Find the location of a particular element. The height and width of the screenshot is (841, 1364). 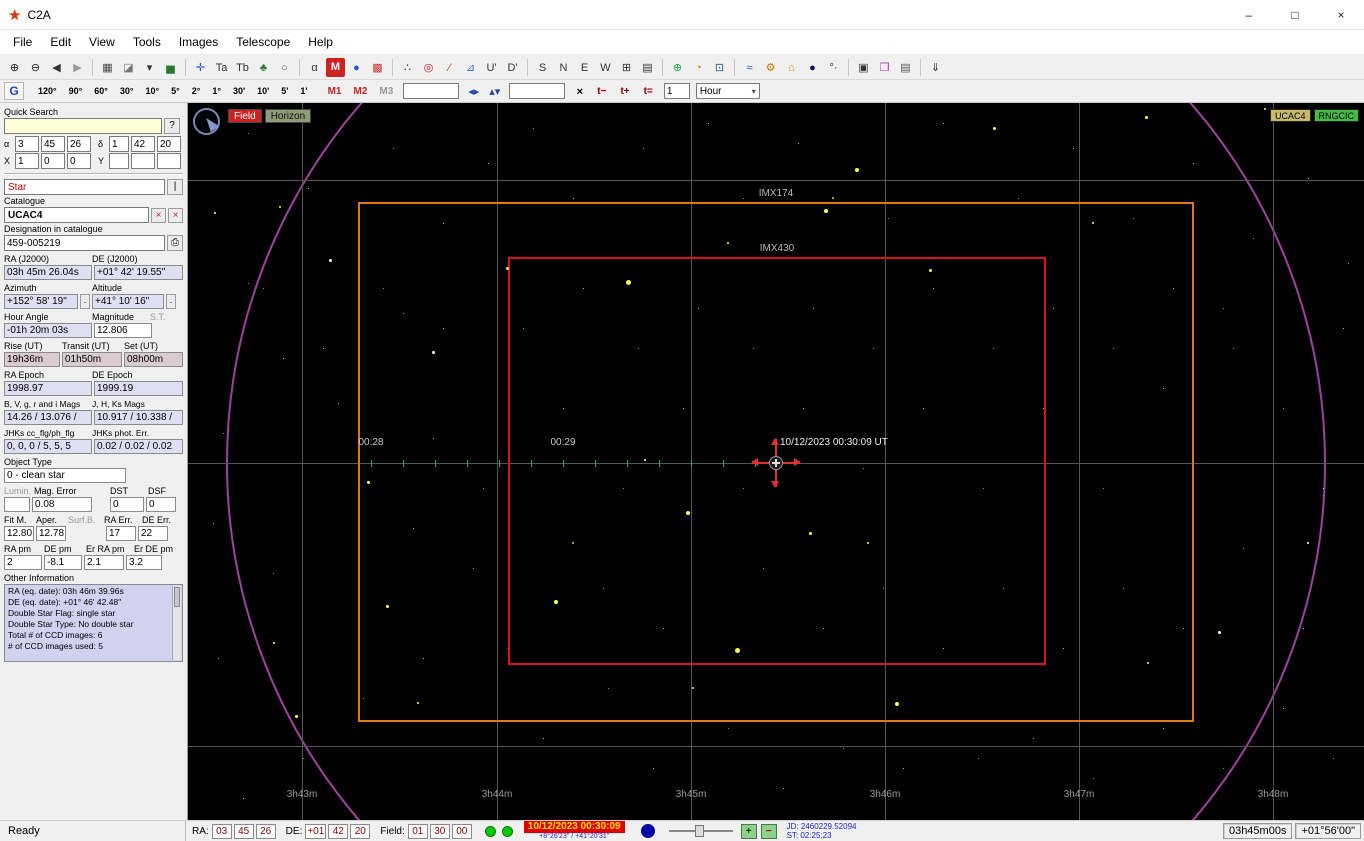

field-value-2: 00 is located at coordinates (461, 831).